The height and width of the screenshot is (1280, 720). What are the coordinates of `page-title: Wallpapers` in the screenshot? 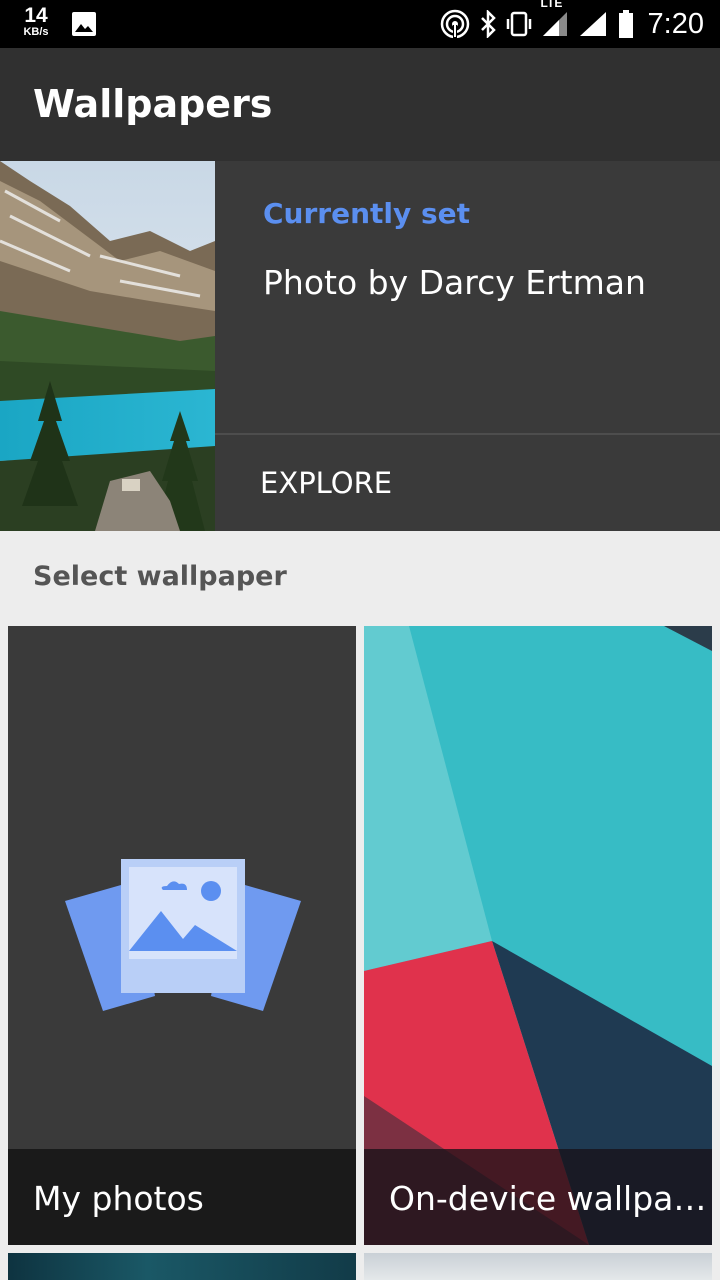 It's located at (153, 104).